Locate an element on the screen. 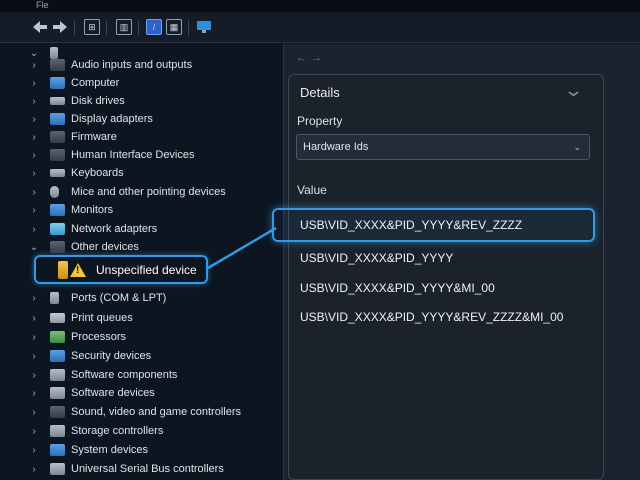 The width and height of the screenshot is (640, 480). value-label: Value is located at coordinates (312, 190).